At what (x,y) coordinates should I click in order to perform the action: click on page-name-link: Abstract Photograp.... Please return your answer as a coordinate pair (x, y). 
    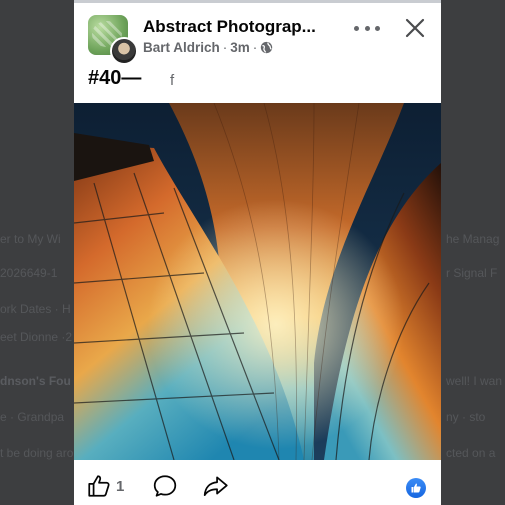
    Looking at the image, I should click on (243, 27).